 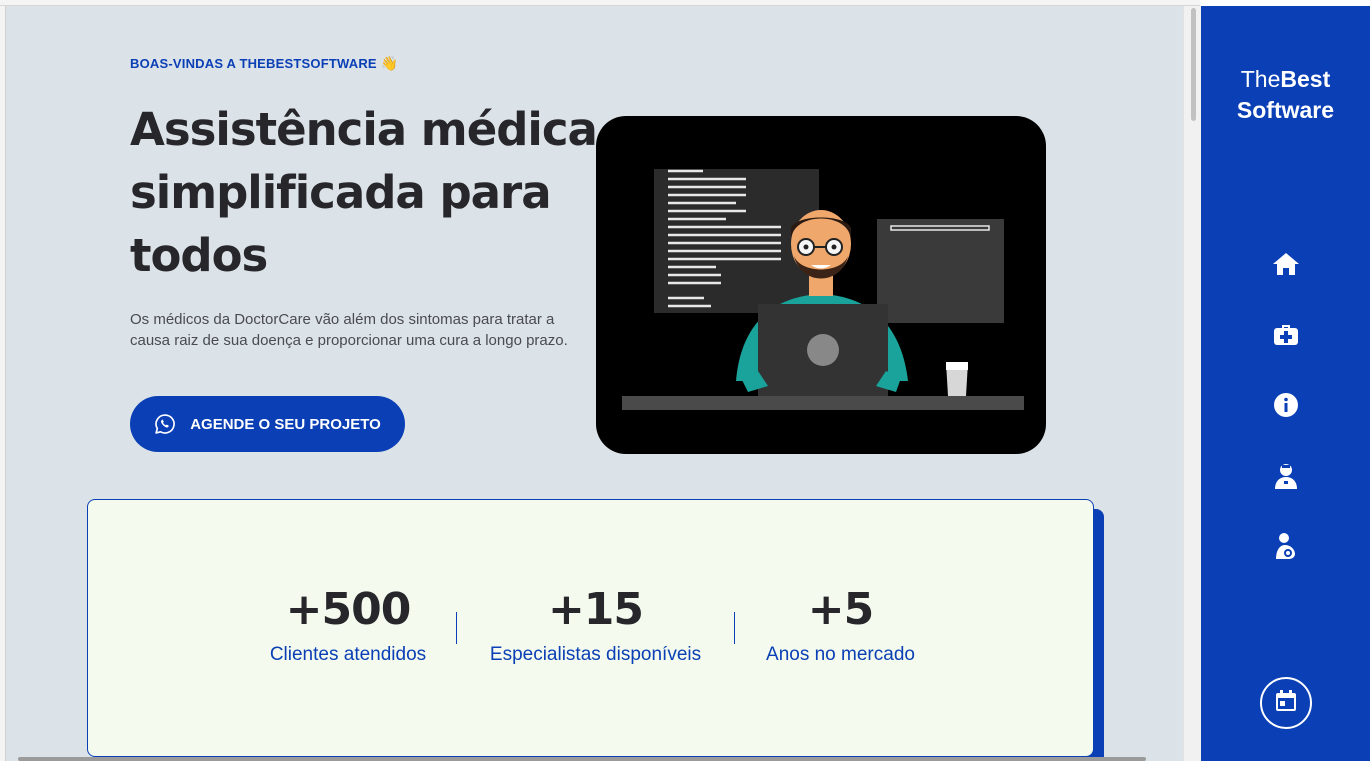 I want to click on stat-value: +15, so click(x=595, y=609).